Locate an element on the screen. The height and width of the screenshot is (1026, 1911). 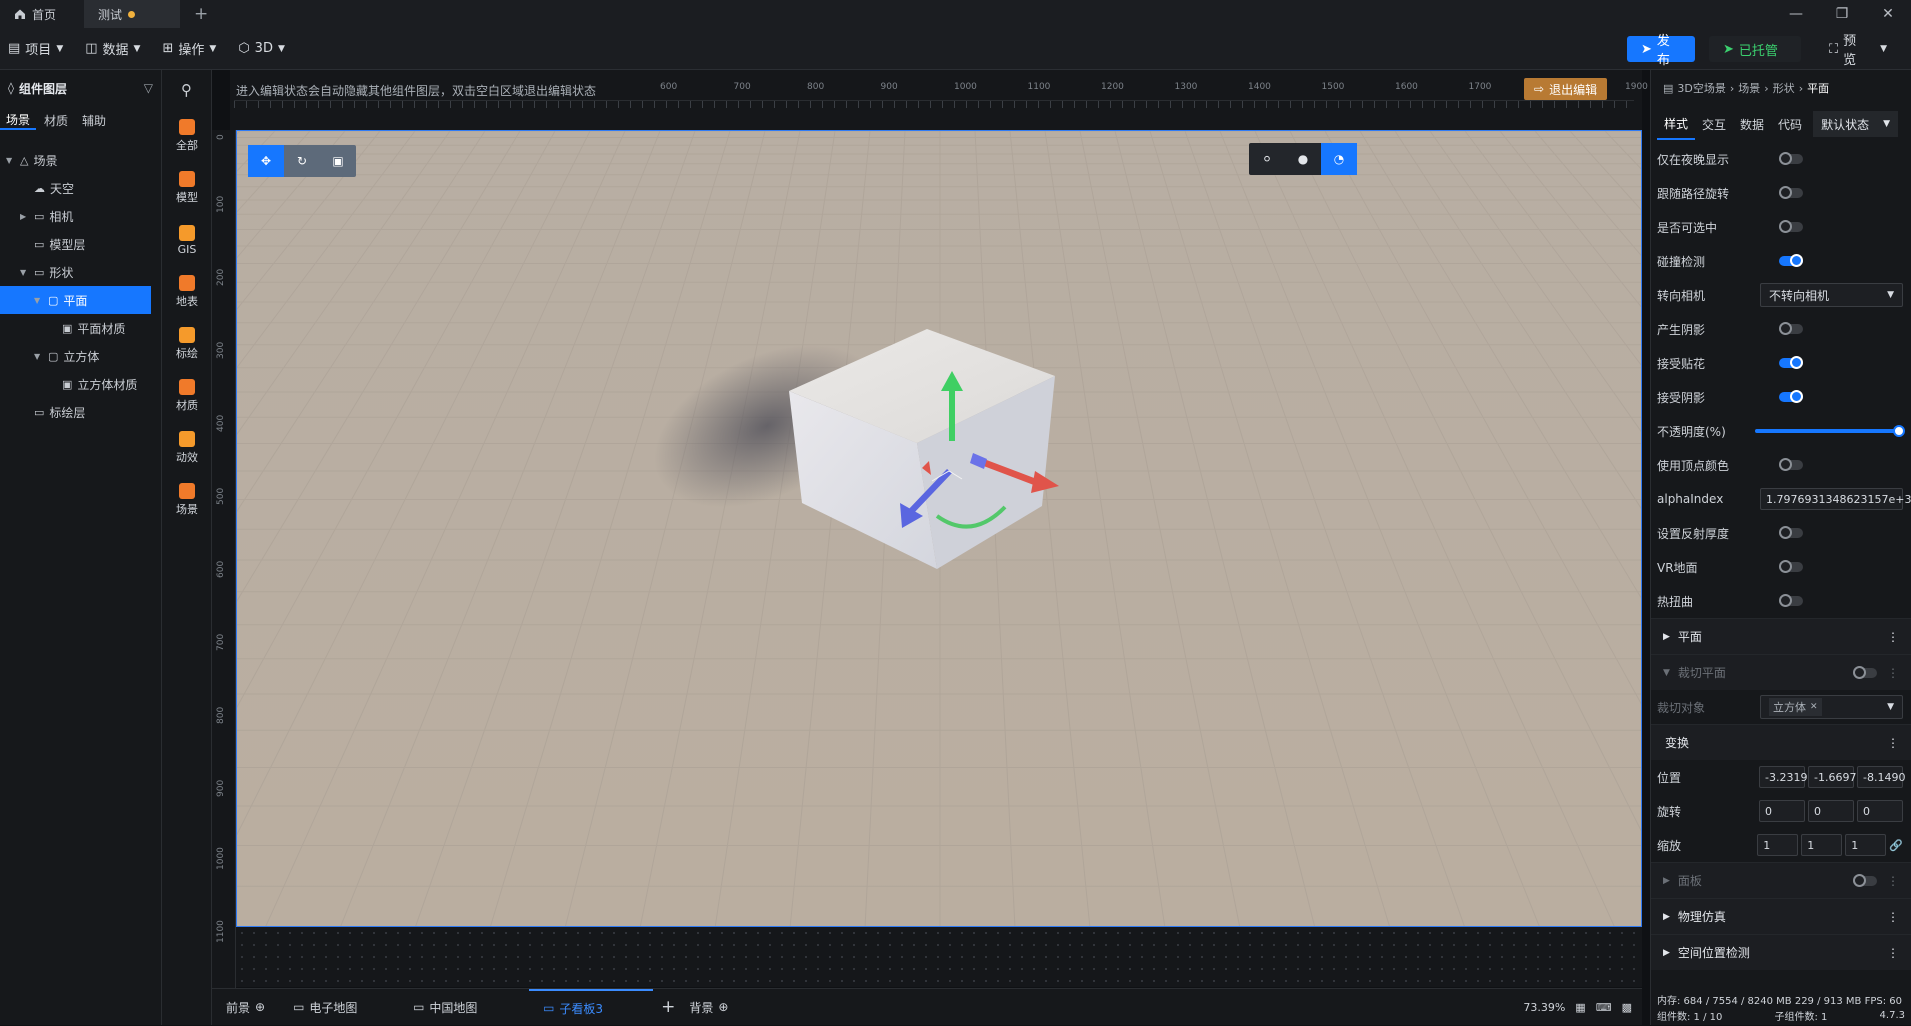
preview-button: ⛶ 预览 ▼ is located at coordinates (1858, 51).